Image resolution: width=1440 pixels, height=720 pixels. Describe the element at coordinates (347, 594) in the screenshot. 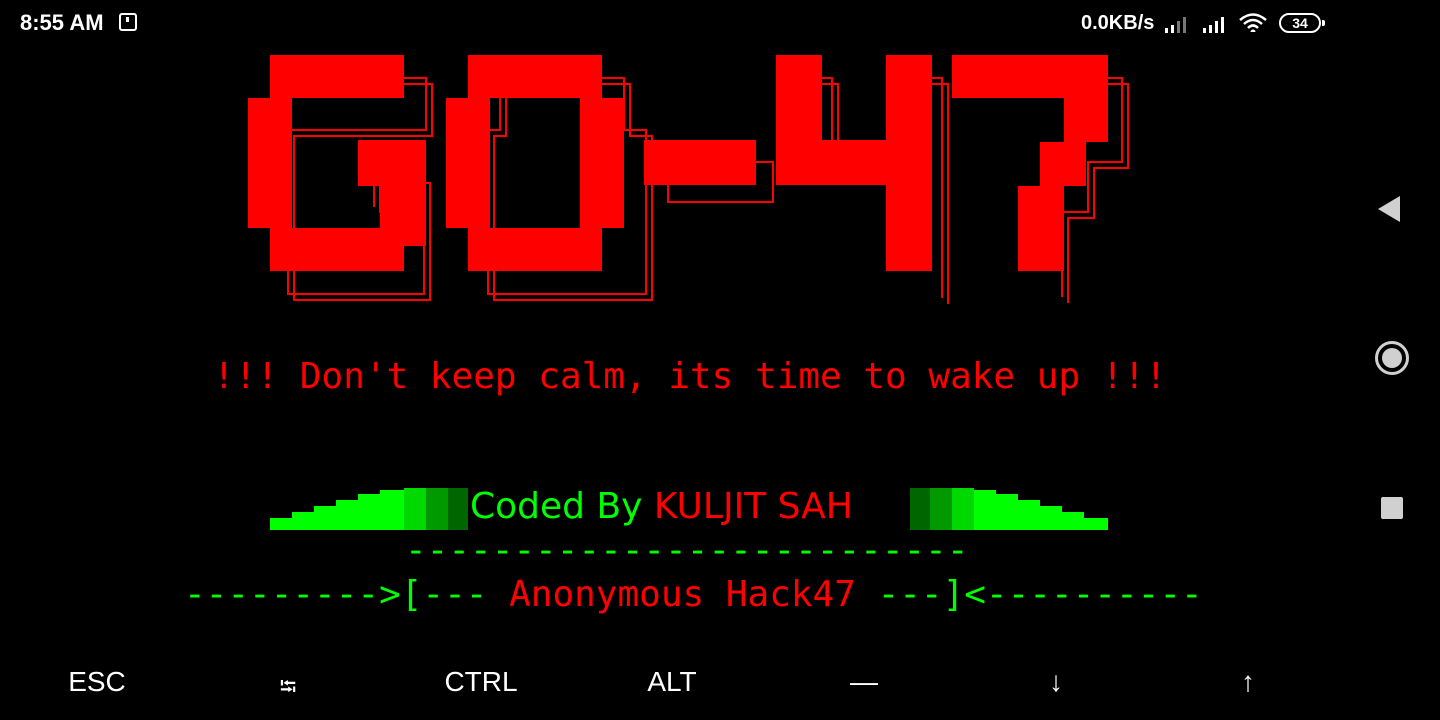

I see `arrow-left: --------->[---` at that location.